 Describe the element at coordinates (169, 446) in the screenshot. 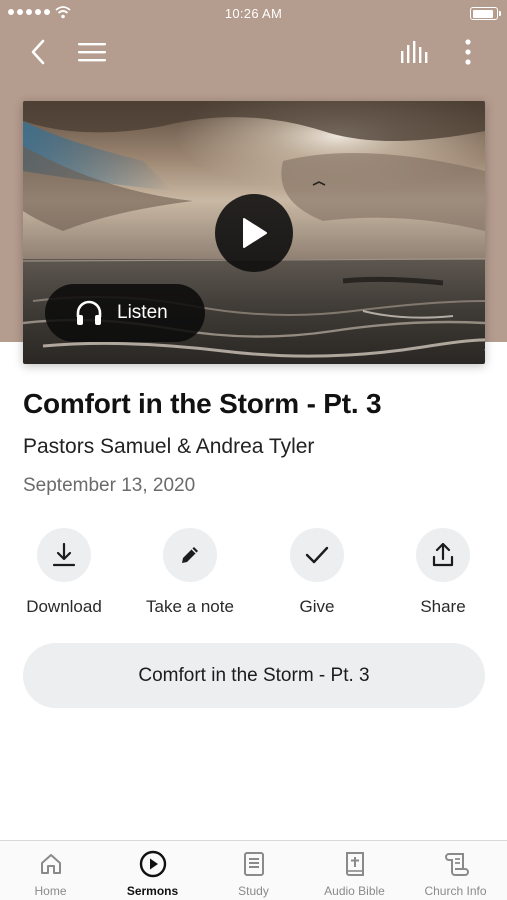

I see `sermon-speaker: Pastors Samuel & Andrea Tyler` at that location.